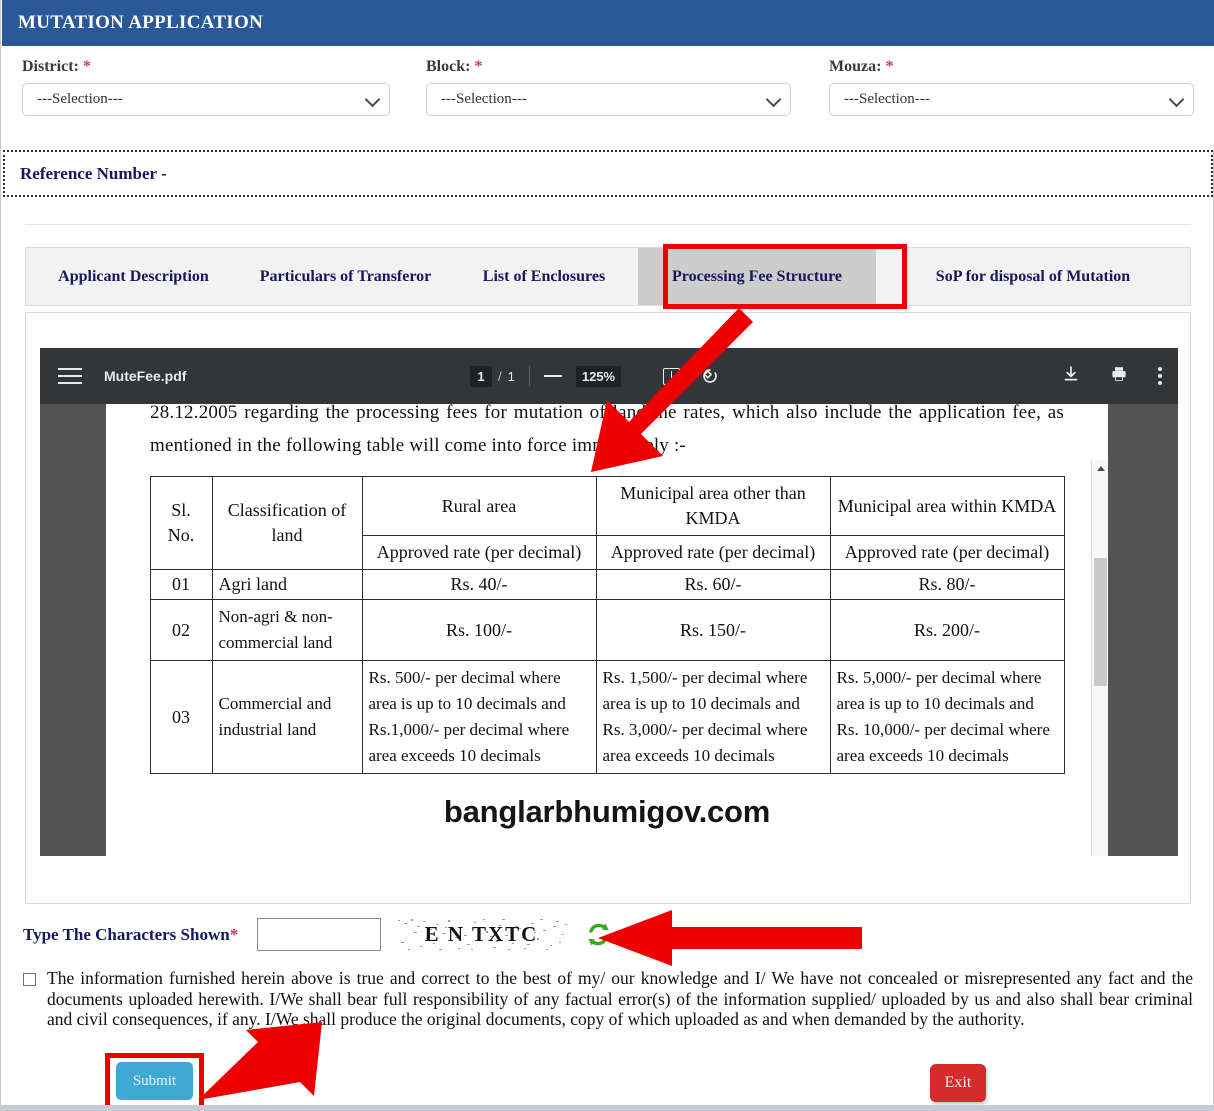 This screenshot has height=1111, width=1214. Describe the element at coordinates (141, 22) in the screenshot. I see `page-title: MUTATION APPLICATION` at that location.